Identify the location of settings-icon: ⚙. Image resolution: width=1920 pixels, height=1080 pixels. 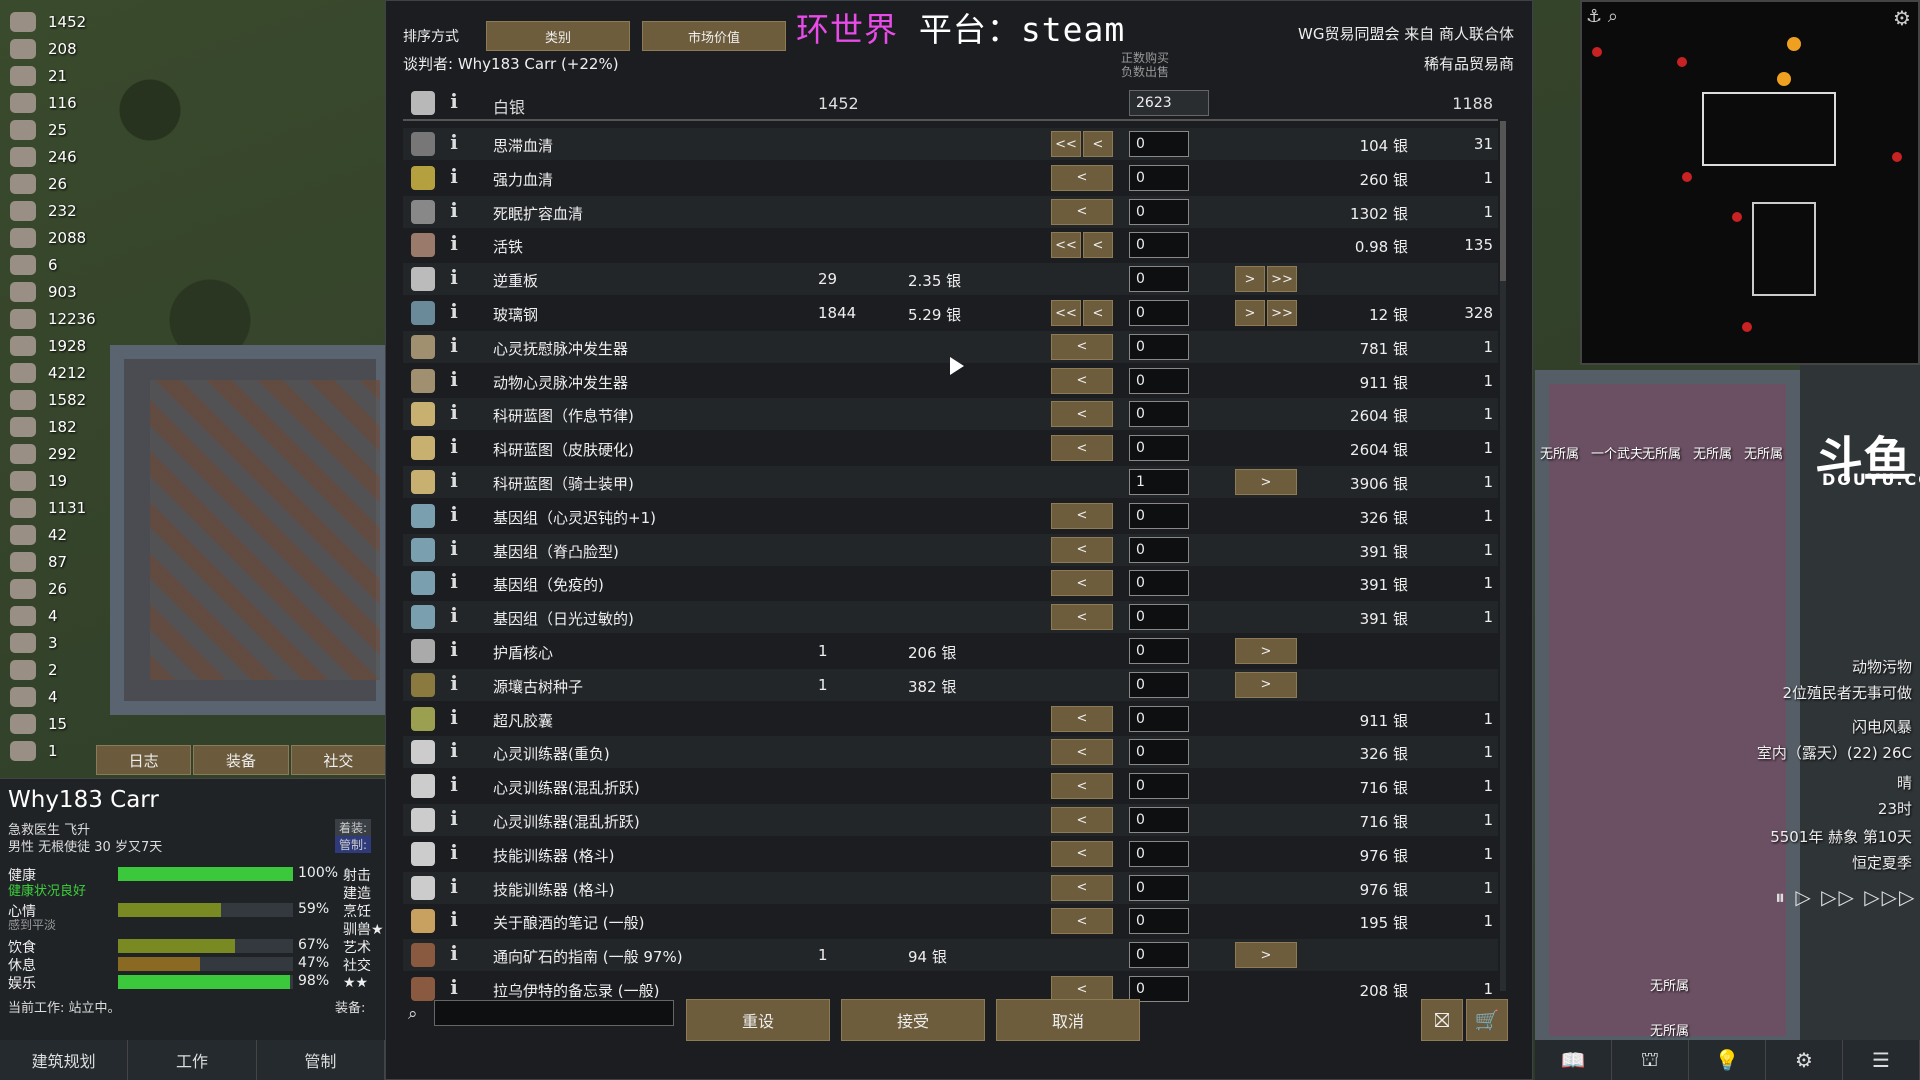
(1804, 1060).